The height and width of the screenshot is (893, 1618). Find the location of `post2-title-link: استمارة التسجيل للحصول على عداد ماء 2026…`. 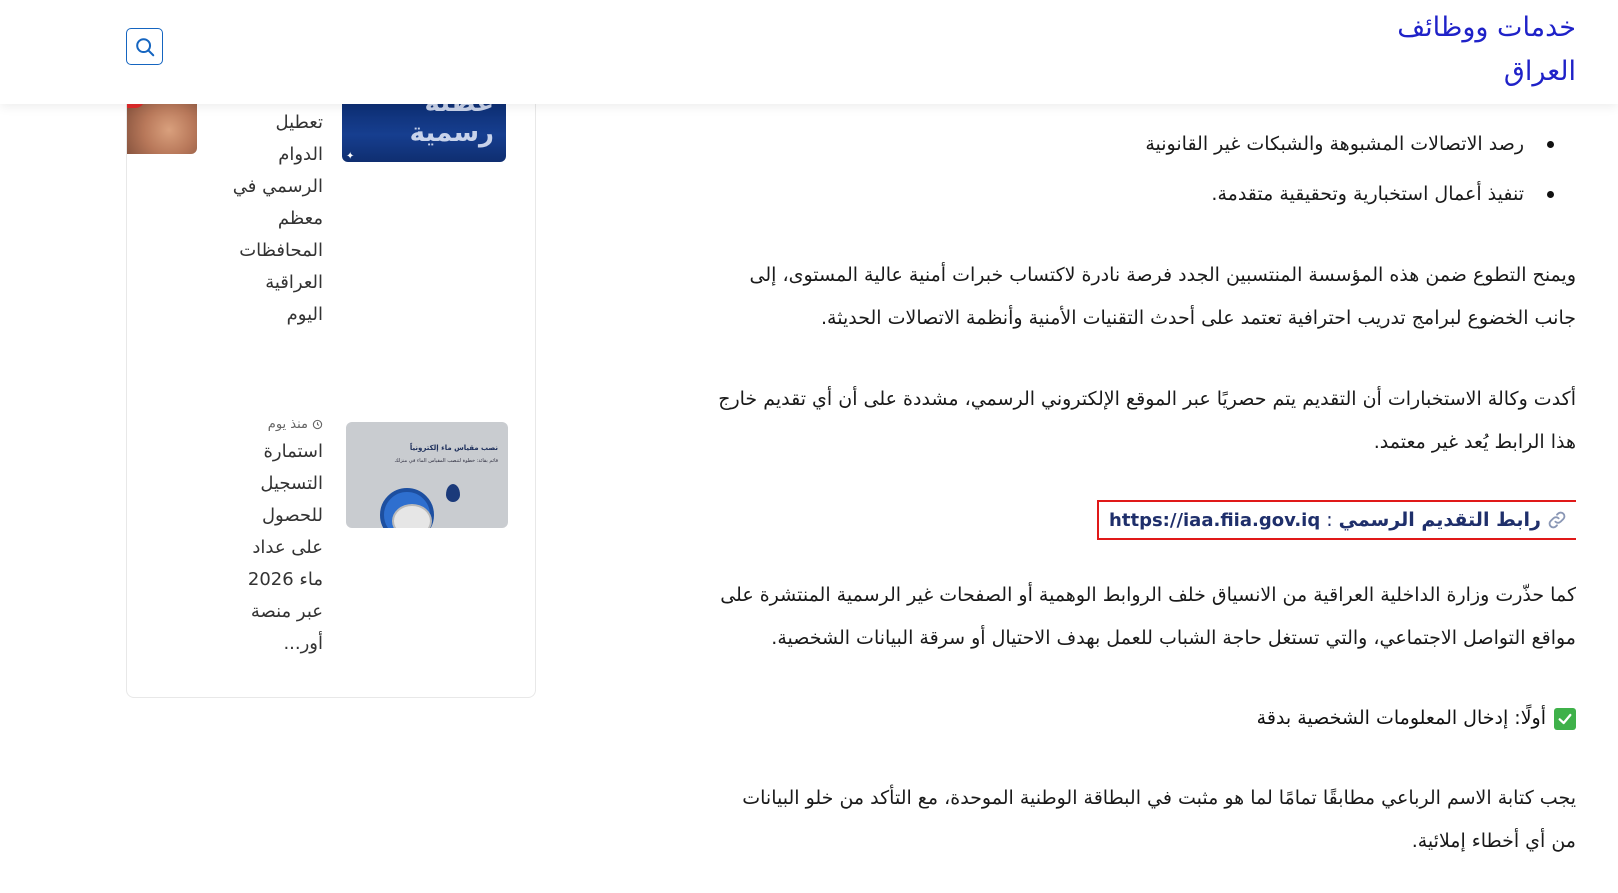

post2-title-link: استمارة التسجيل للحصول على عداد ماء 2026… is located at coordinates (273, 548).